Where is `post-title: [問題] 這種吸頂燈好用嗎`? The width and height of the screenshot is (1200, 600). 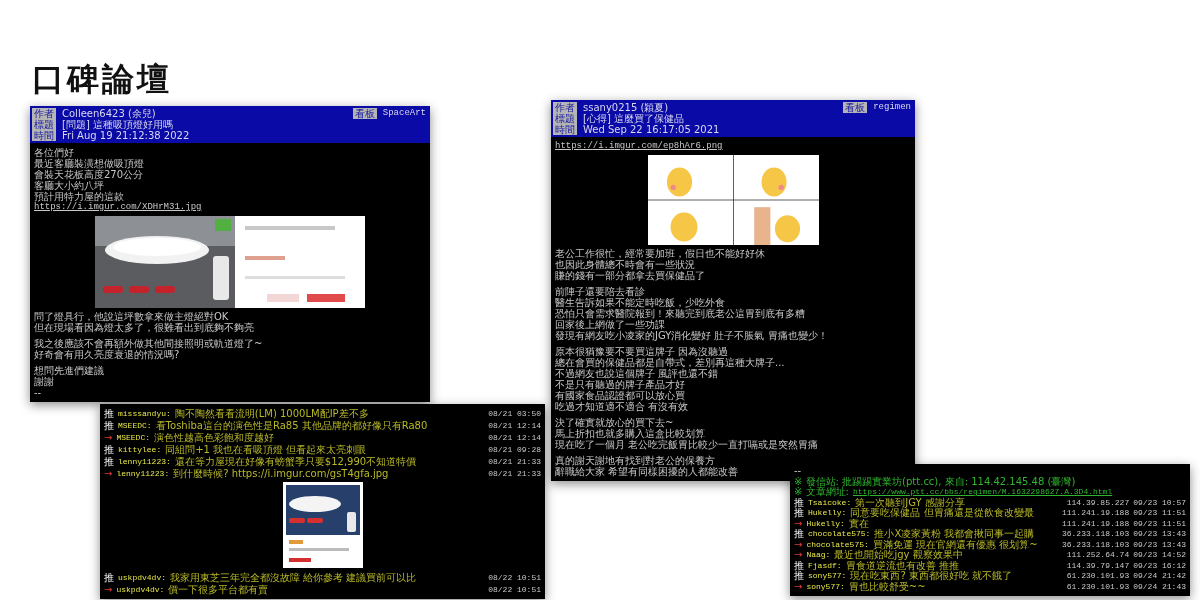 post-title: [問題] 這種吸頂燈好用嗎 is located at coordinates (118, 124).